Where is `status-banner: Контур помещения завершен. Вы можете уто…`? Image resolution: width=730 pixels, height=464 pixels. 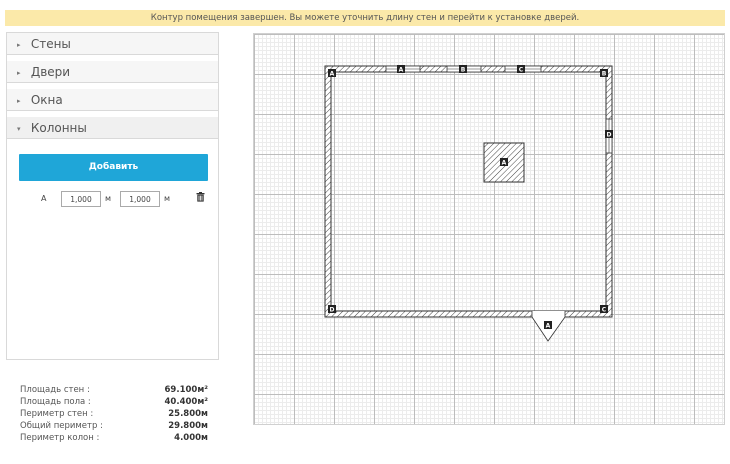
status-banner: Контур помещения завершен. Вы можете уто… is located at coordinates (365, 18).